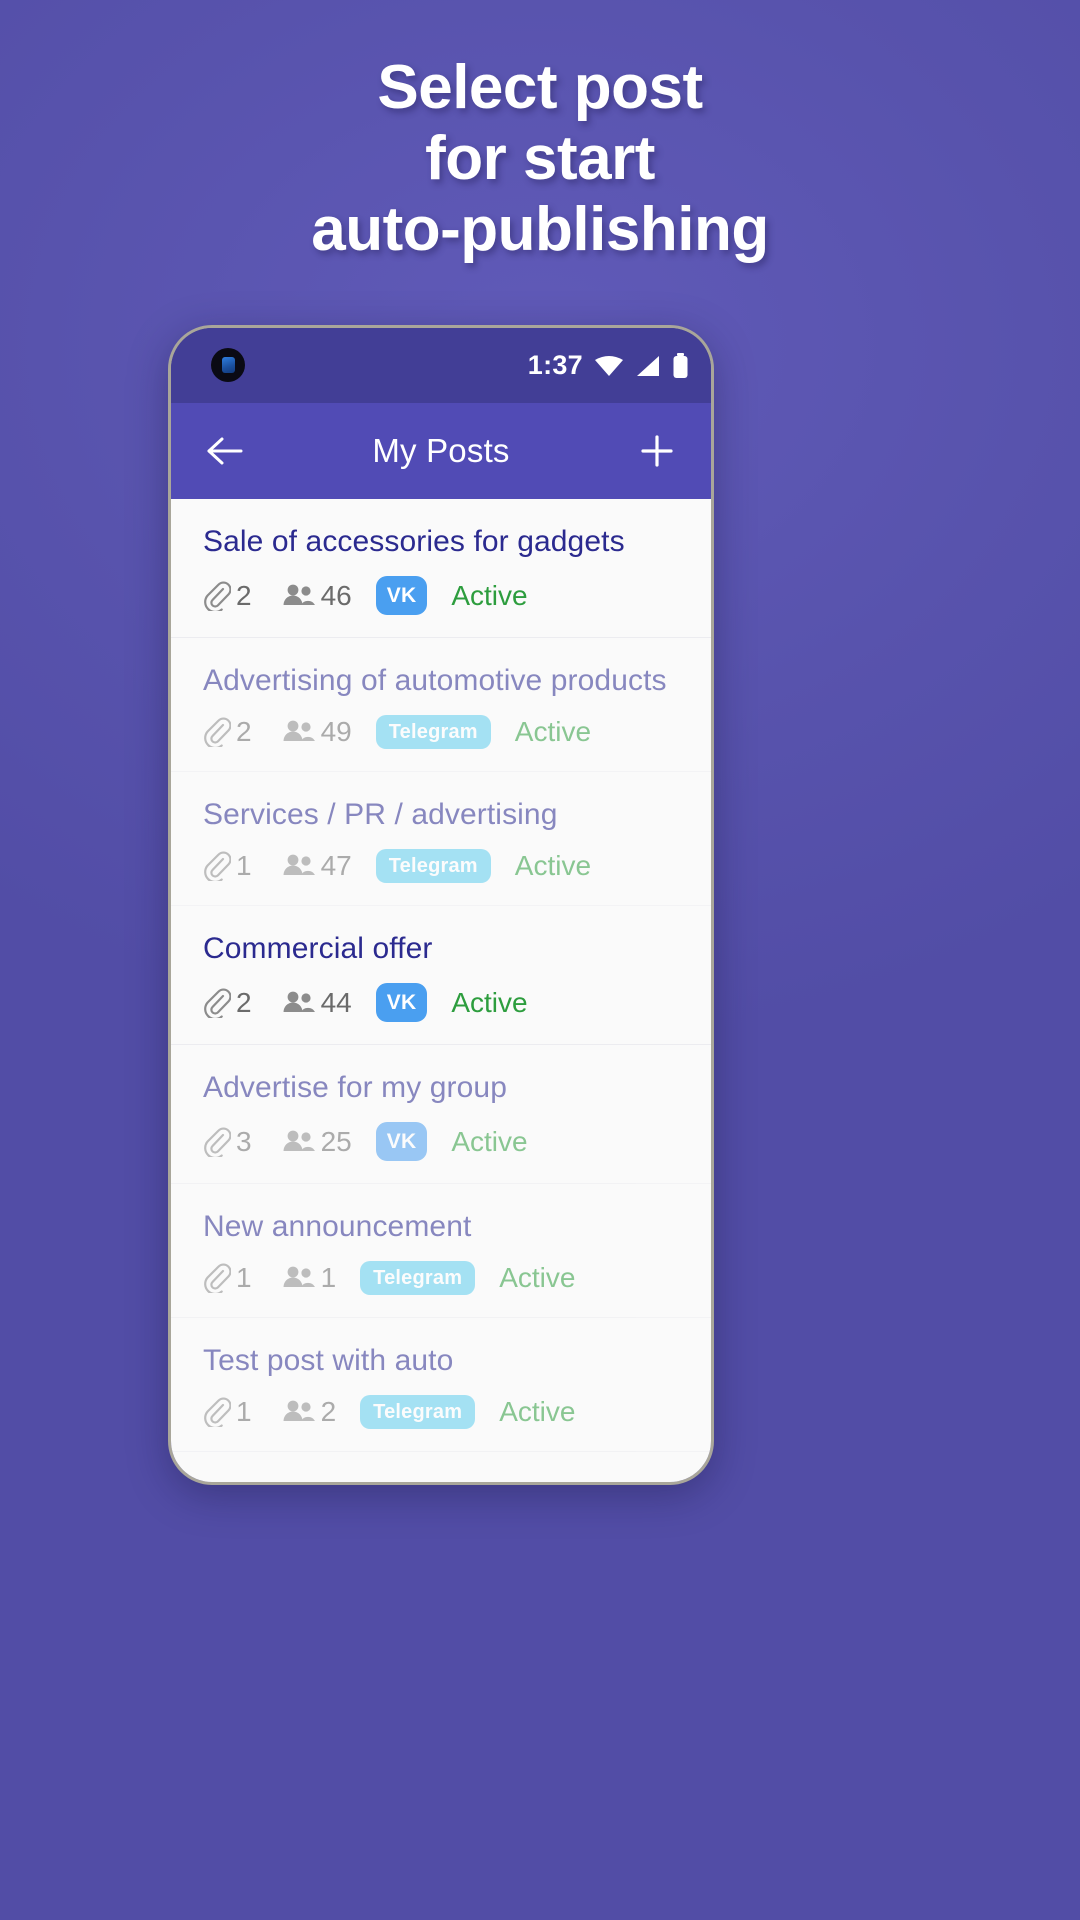  What do you see at coordinates (317, 596) in the screenshot?
I see `recipient-count: 46` at bounding box center [317, 596].